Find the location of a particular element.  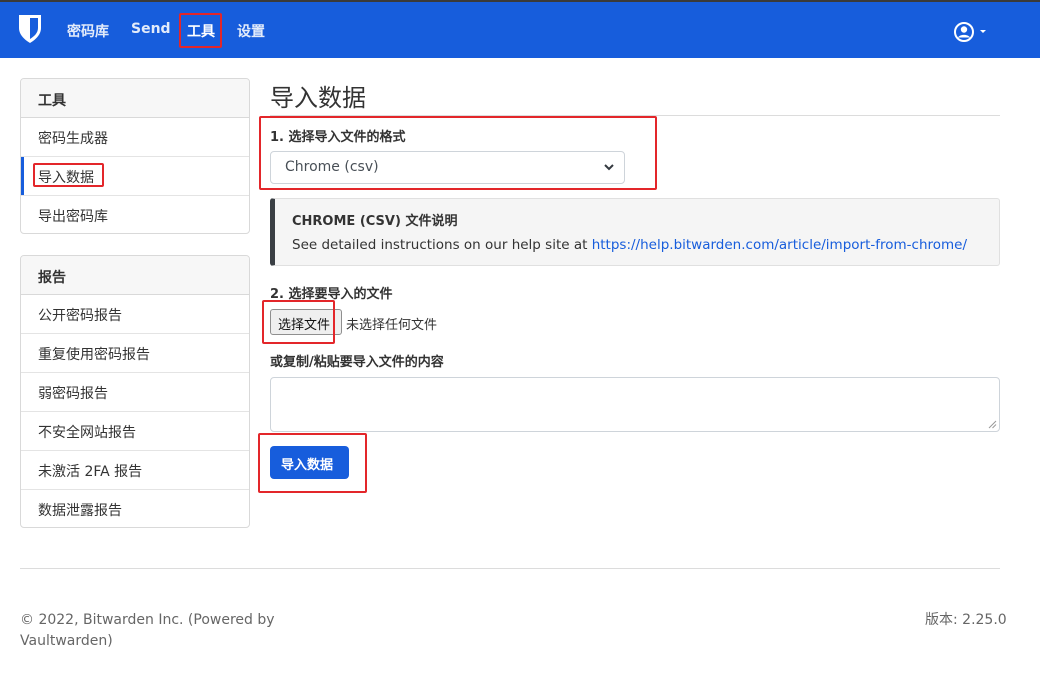

title-divider is located at coordinates (635, 115).